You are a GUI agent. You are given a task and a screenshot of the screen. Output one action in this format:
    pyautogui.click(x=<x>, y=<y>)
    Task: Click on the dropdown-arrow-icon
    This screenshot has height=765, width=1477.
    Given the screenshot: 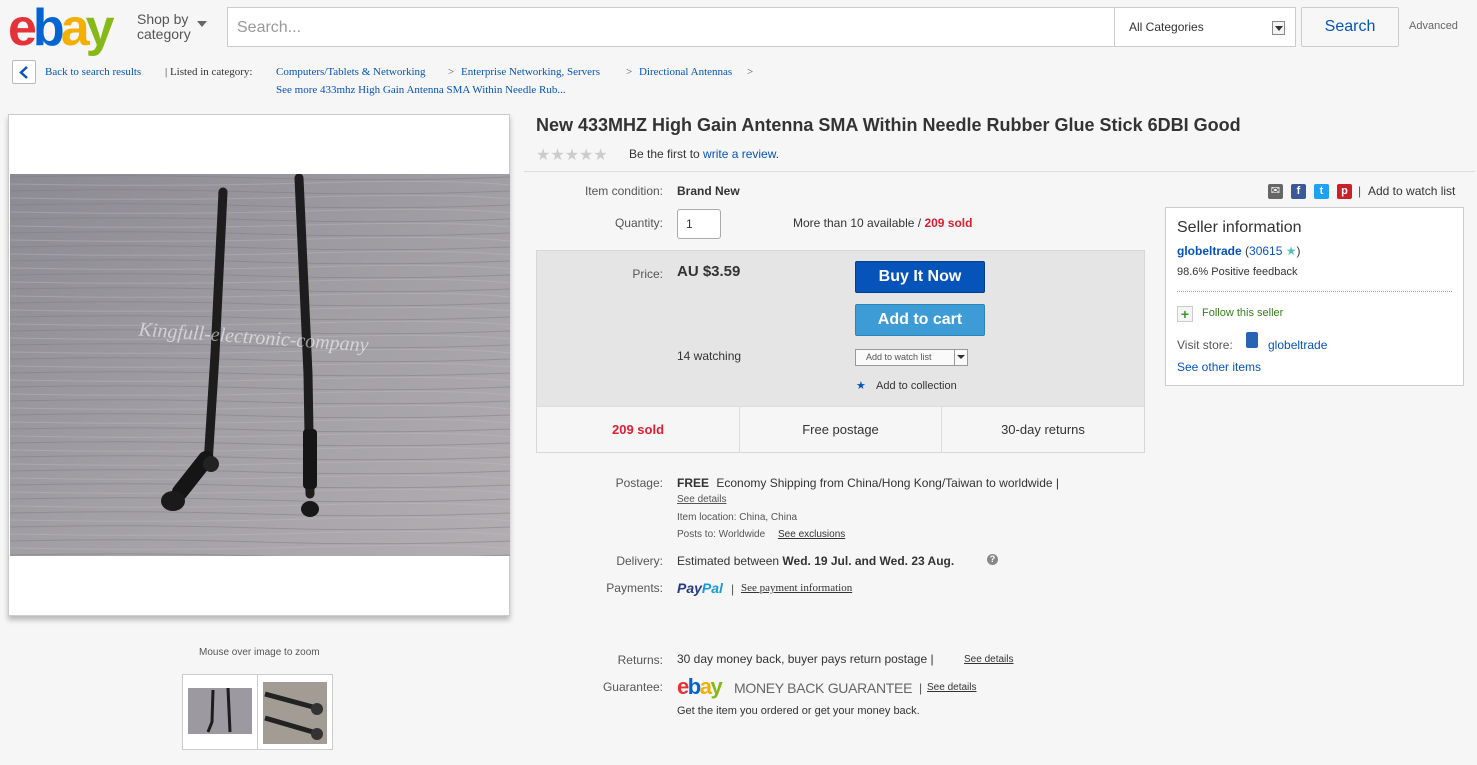 What is the action you would take?
    pyautogui.click(x=1278, y=28)
    